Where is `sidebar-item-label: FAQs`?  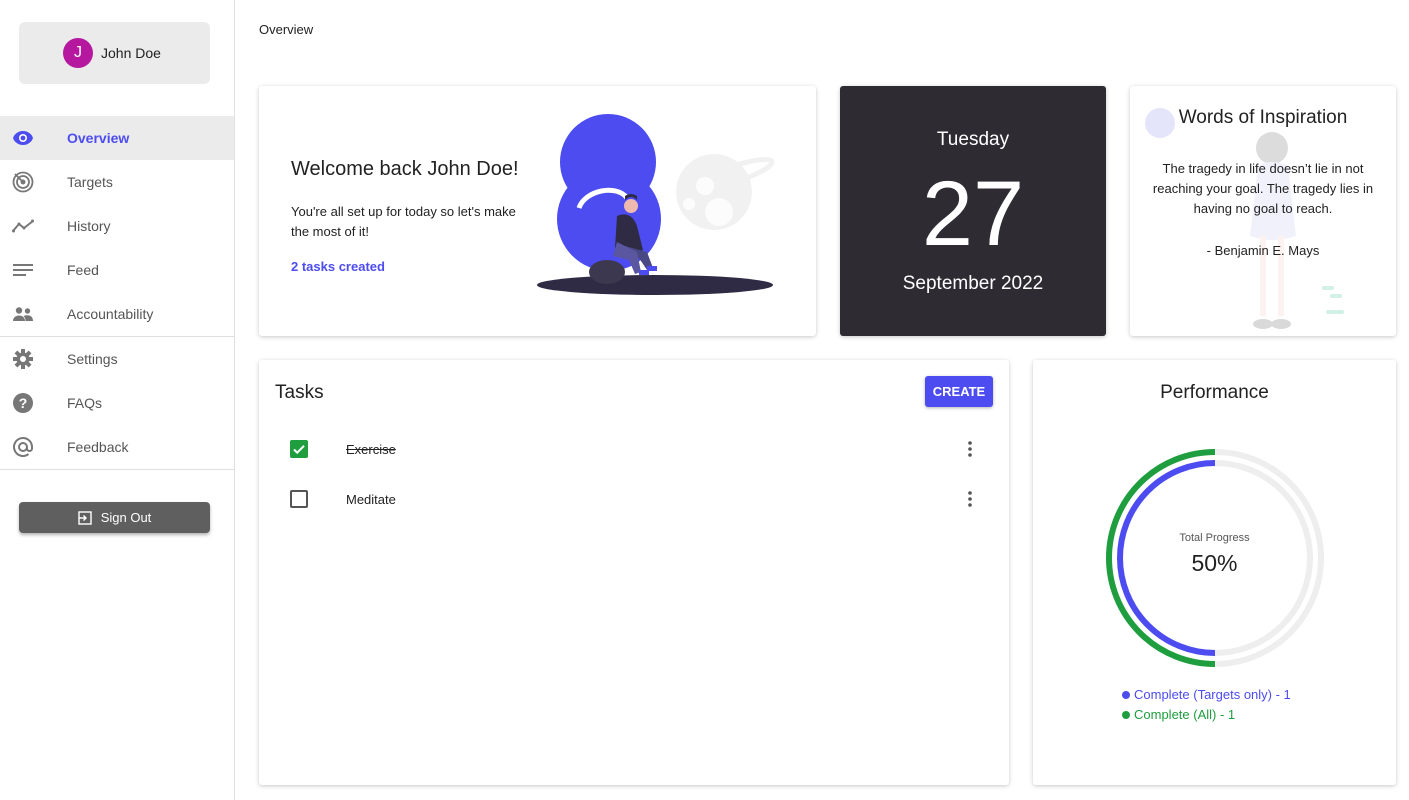 sidebar-item-label: FAQs is located at coordinates (85, 403).